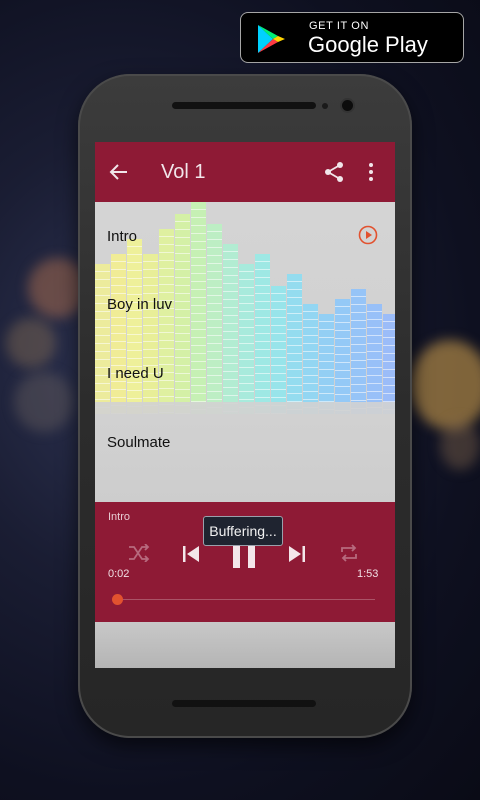  I want to click on more-vert-icon, so click(371, 172).